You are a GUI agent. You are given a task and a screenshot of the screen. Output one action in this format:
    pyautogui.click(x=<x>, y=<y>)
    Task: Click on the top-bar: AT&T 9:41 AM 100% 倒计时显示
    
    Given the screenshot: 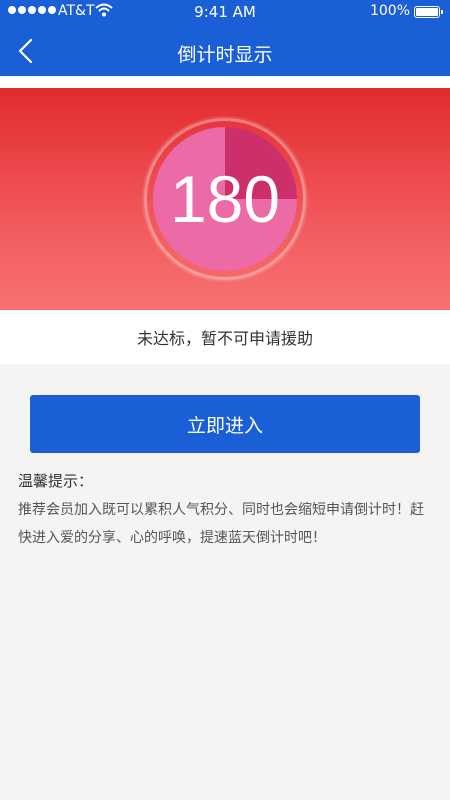 What is the action you would take?
    pyautogui.click(x=225, y=38)
    